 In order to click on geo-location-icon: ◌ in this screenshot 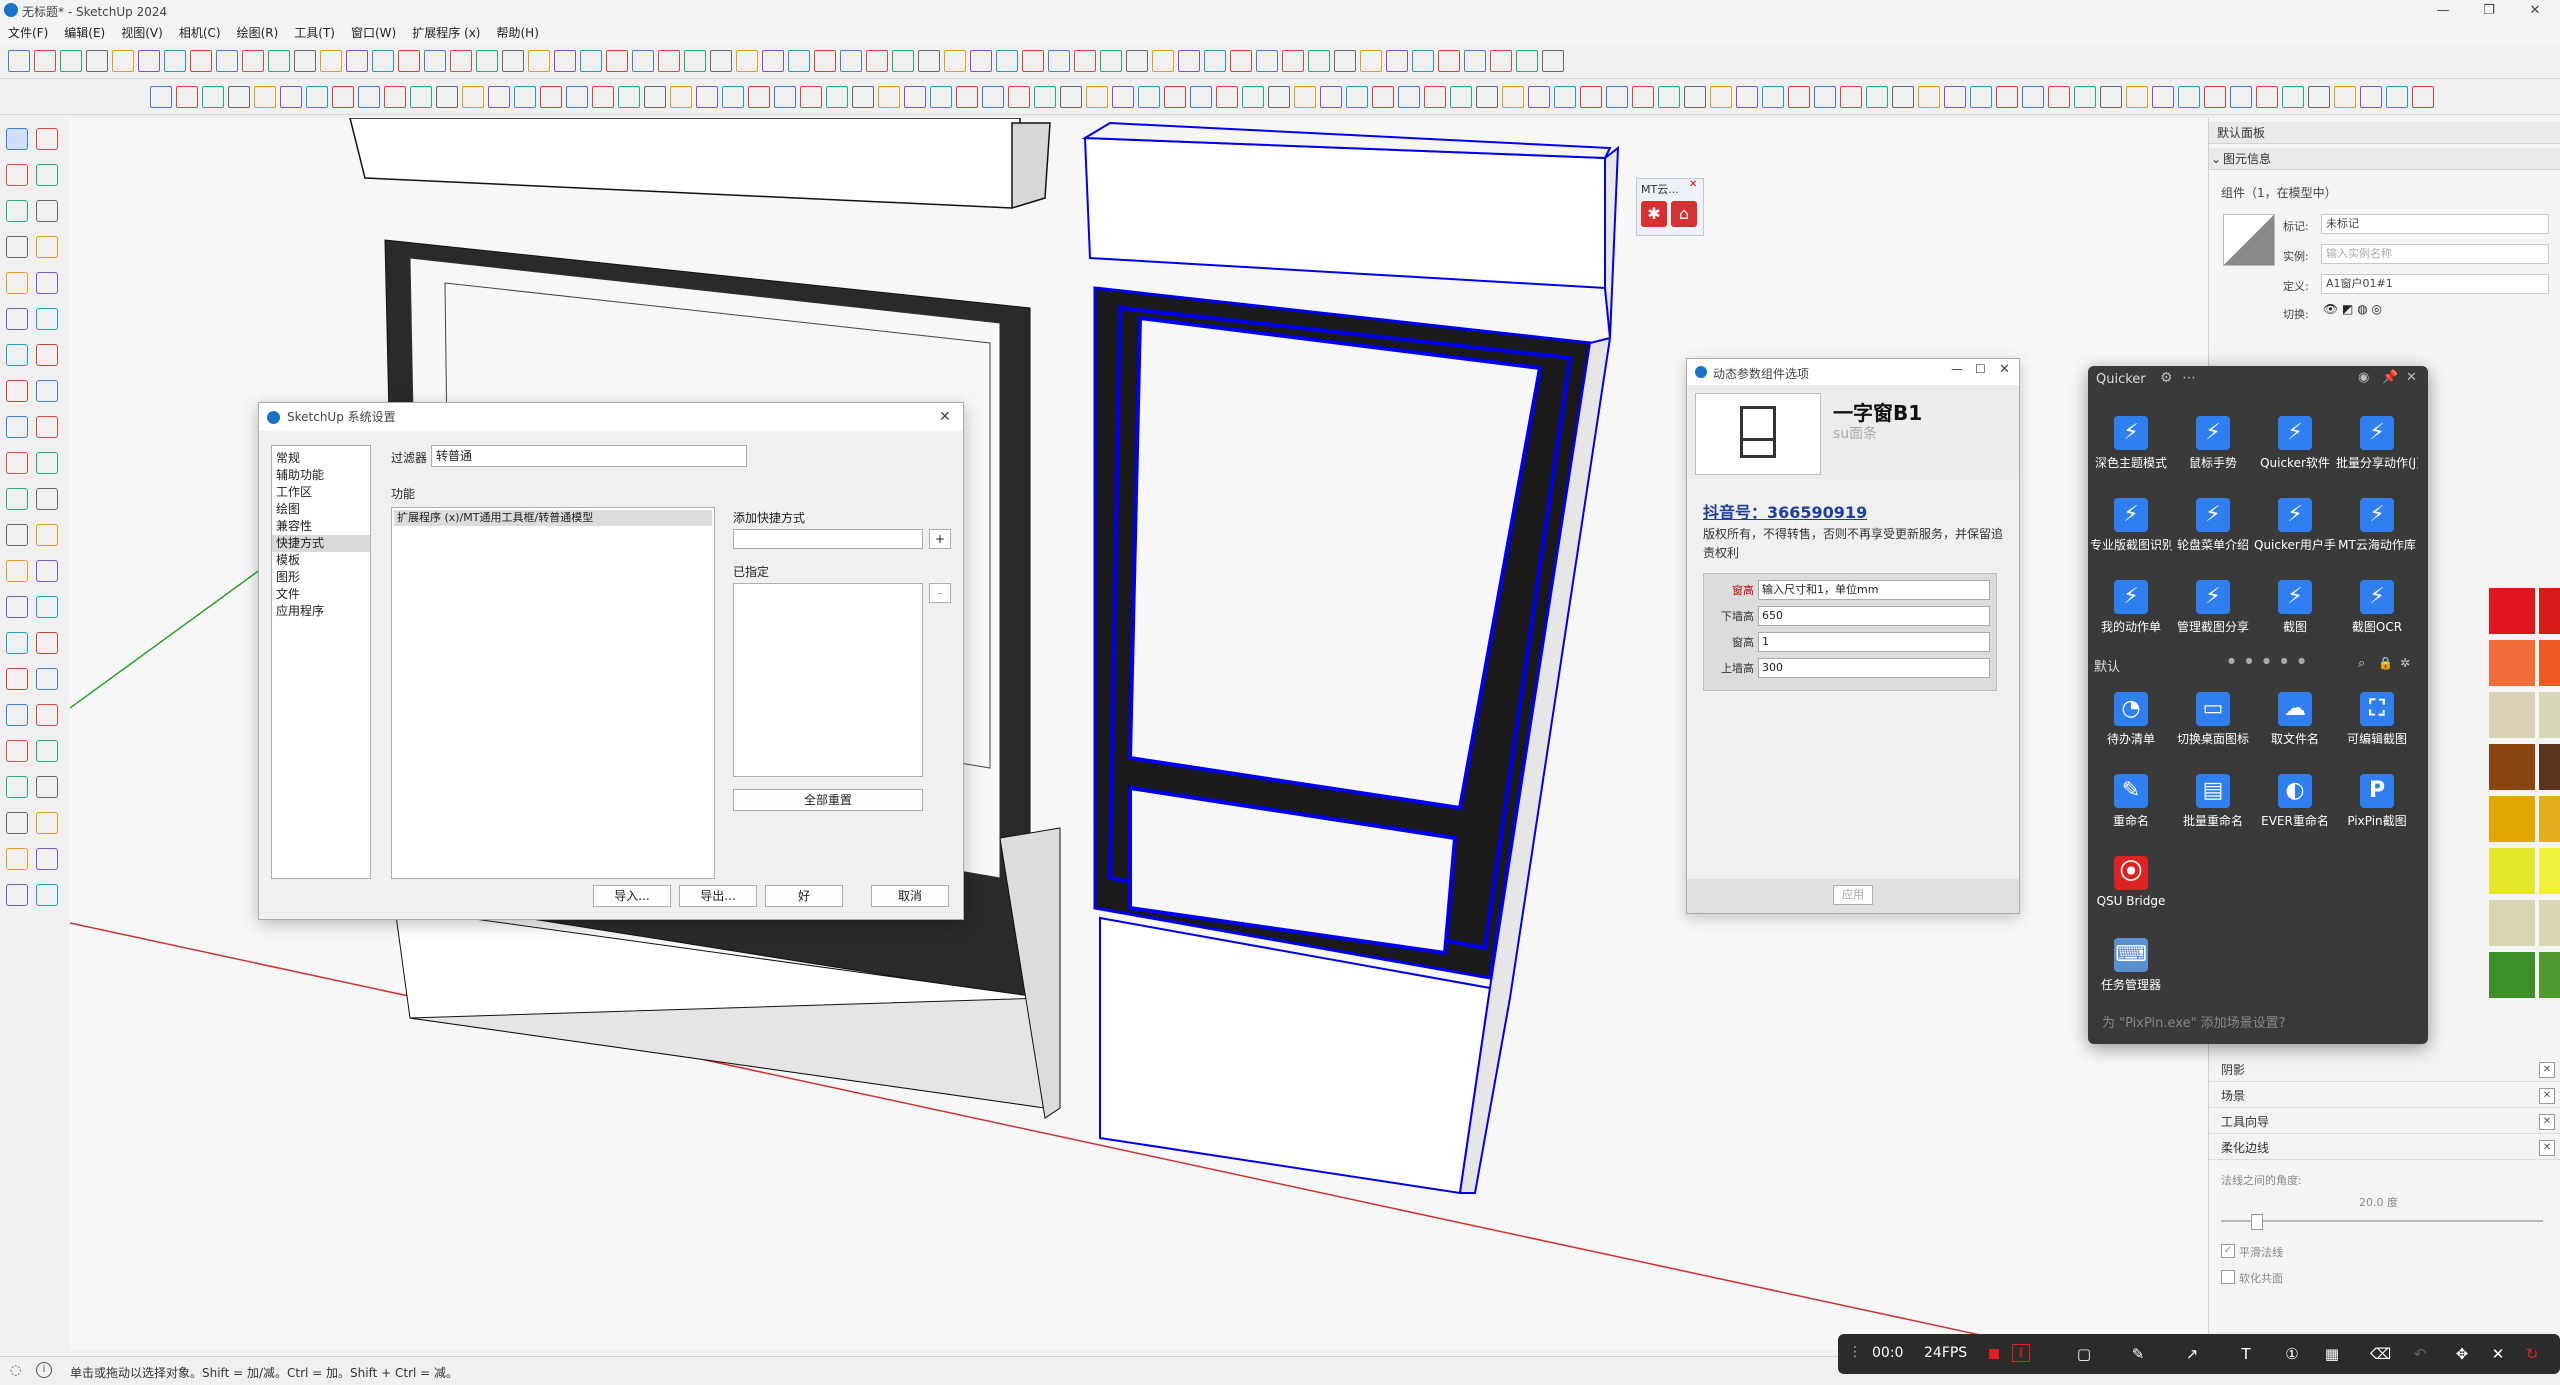, I will do `click(15, 1370)`.